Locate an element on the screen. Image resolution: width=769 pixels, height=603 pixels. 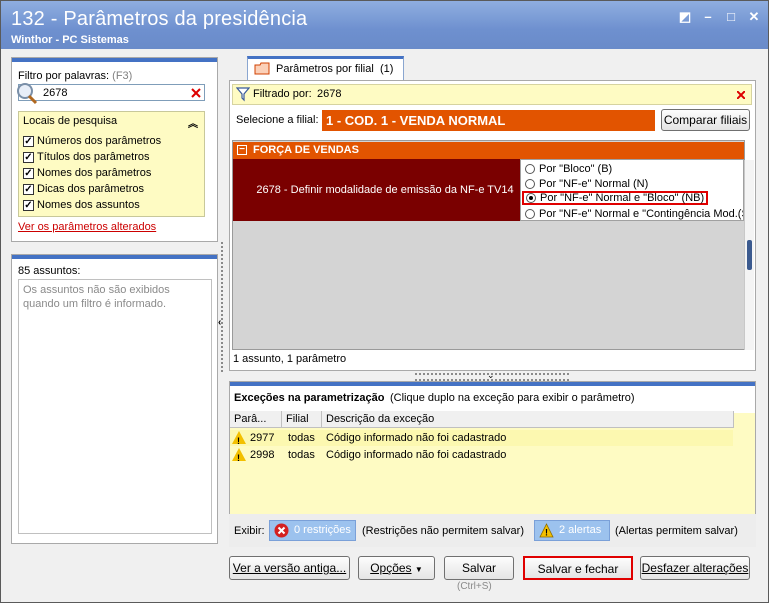
tab-label: Parâmetros por filial is located at coordinates (325, 69).